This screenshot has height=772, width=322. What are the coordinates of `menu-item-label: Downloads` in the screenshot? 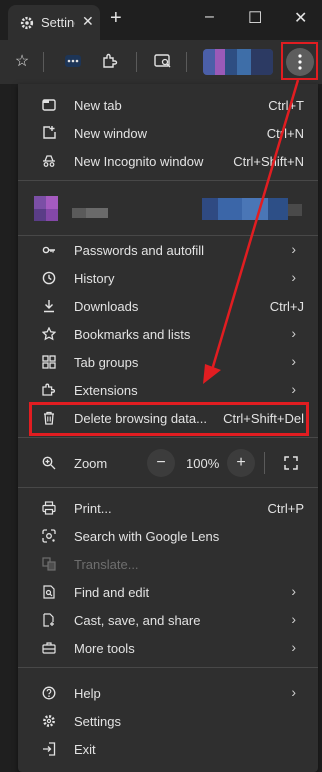 It's located at (106, 306).